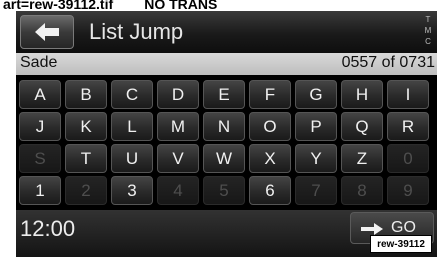  I want to click on key-c: C, so click(132, 94).